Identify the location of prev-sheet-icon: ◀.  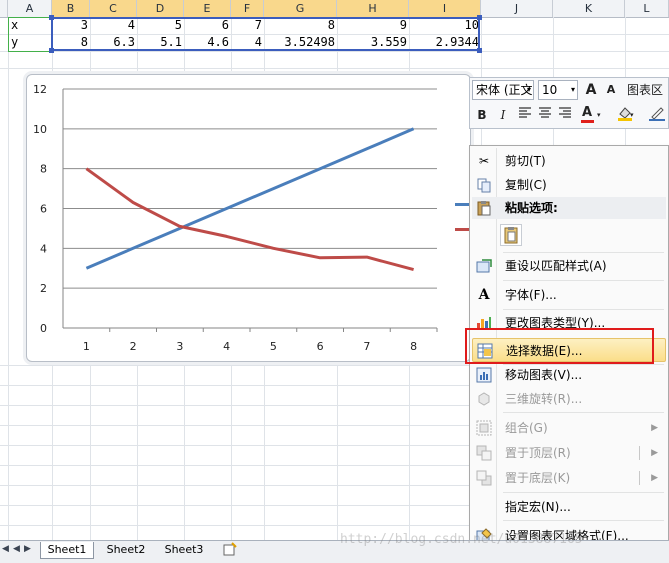
(16, 549).